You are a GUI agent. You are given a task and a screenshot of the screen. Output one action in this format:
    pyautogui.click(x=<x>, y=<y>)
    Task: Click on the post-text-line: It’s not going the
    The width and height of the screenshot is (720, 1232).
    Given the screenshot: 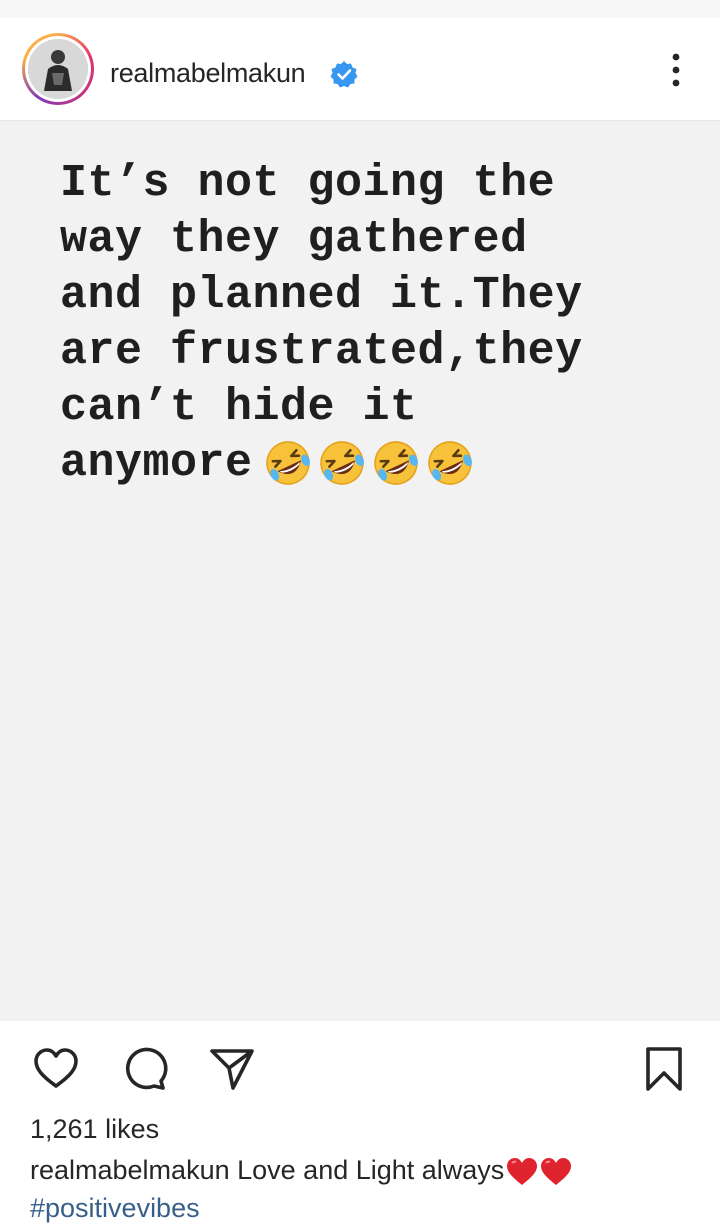 What is the action you would take?
    pyautogui.click(x=308, y=183)
    